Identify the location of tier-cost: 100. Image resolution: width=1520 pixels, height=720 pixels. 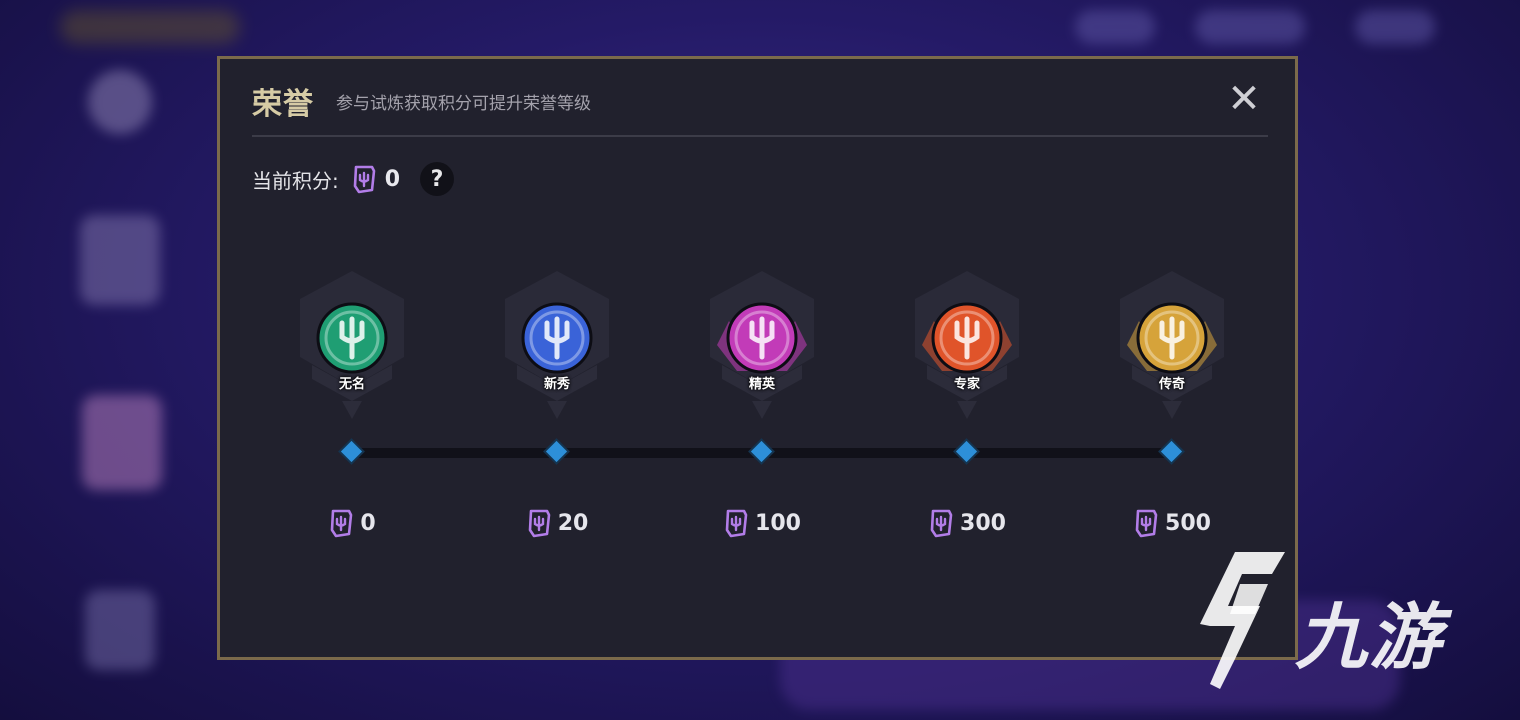
(762, 523).